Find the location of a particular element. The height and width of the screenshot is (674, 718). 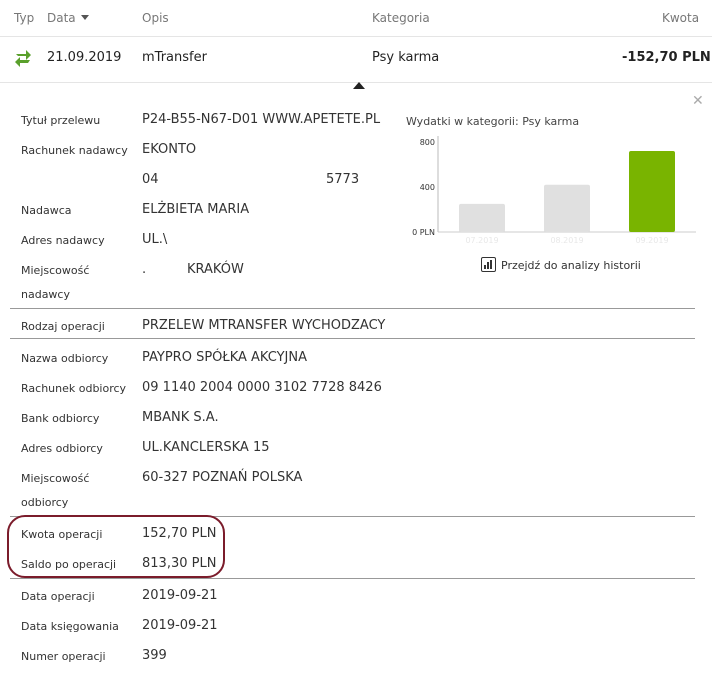

sender-city-value: KRAKÓW is located at coordinates (215, 269).